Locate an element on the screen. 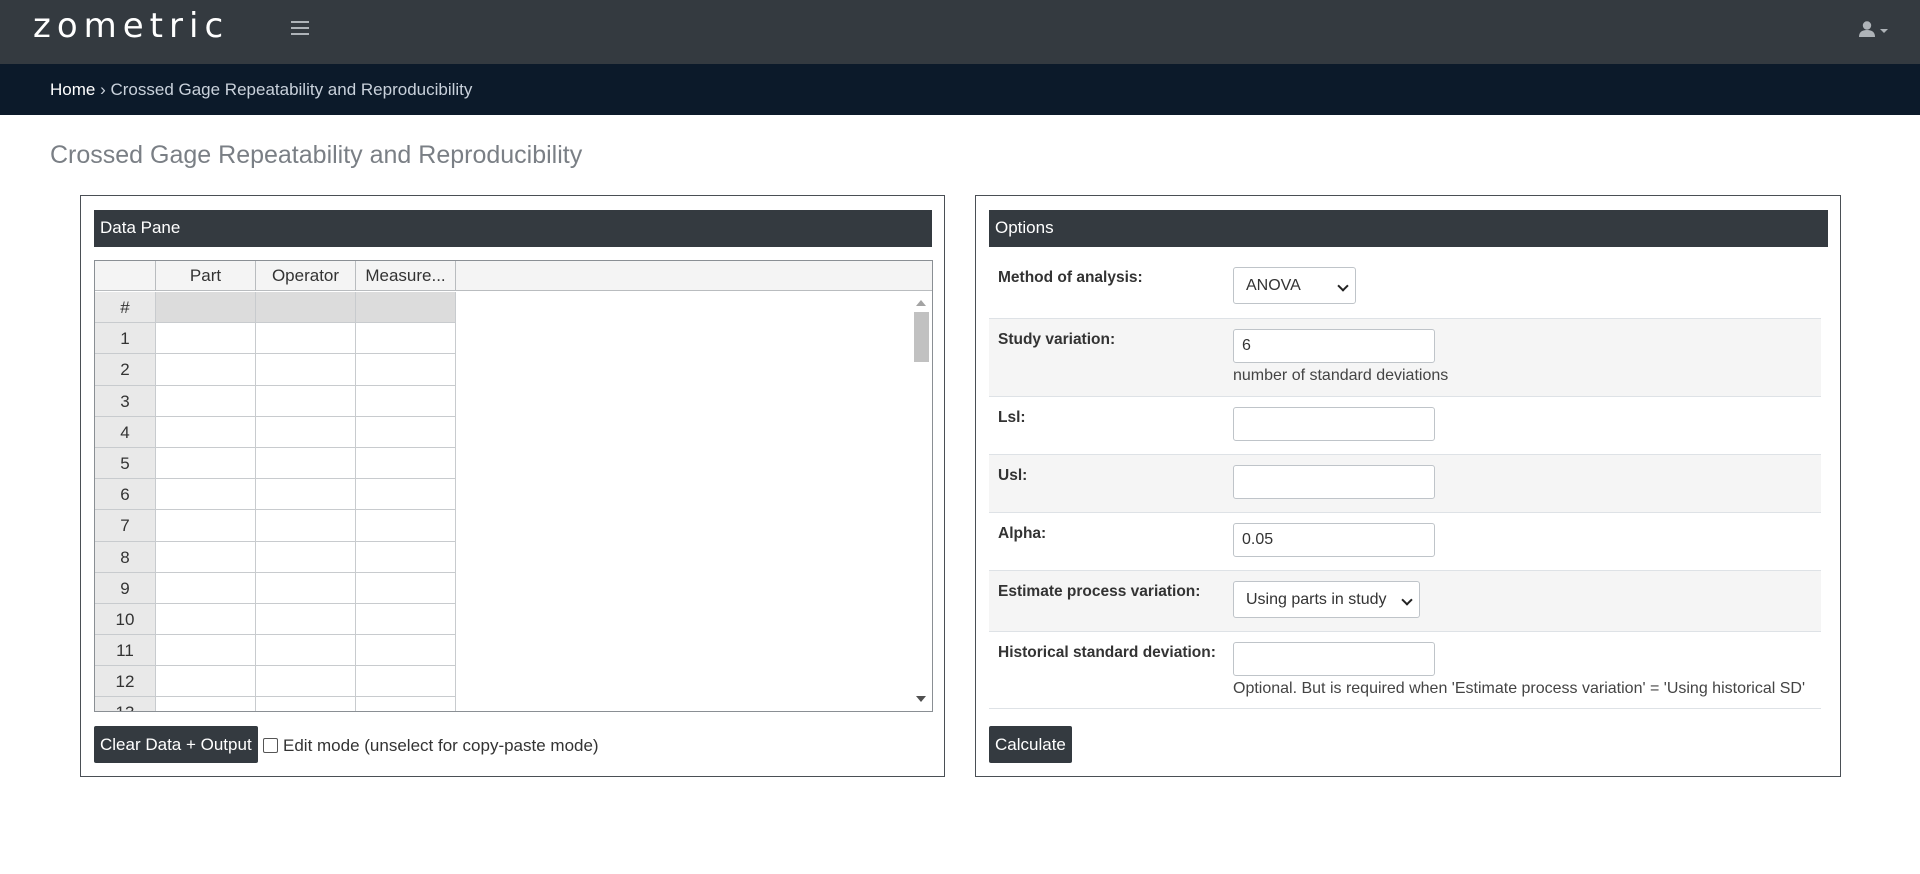  row-number: 1 is located at coordinates (125, 339).